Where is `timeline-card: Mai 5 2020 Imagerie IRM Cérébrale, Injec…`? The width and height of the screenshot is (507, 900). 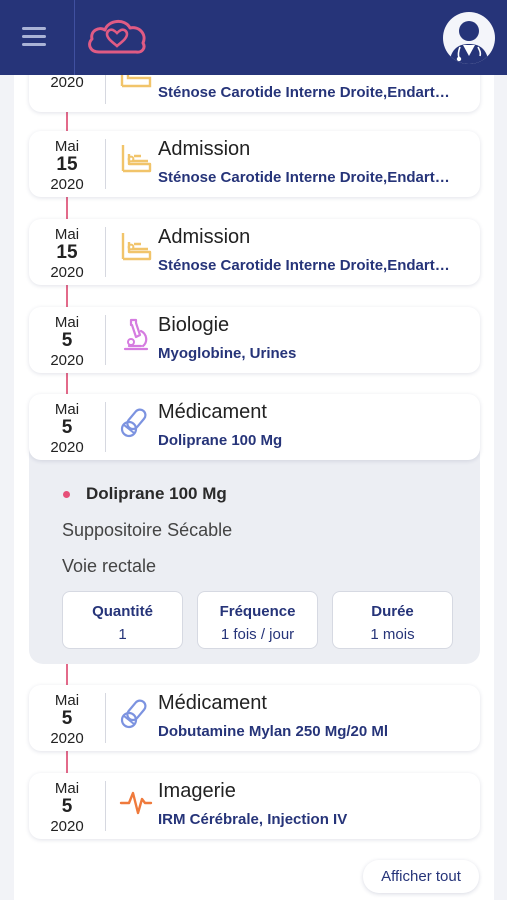 timeline-card: Mai 5 2020 Imagerie IRM Cérébrale, Injec… is located at coordinates (254, 806).